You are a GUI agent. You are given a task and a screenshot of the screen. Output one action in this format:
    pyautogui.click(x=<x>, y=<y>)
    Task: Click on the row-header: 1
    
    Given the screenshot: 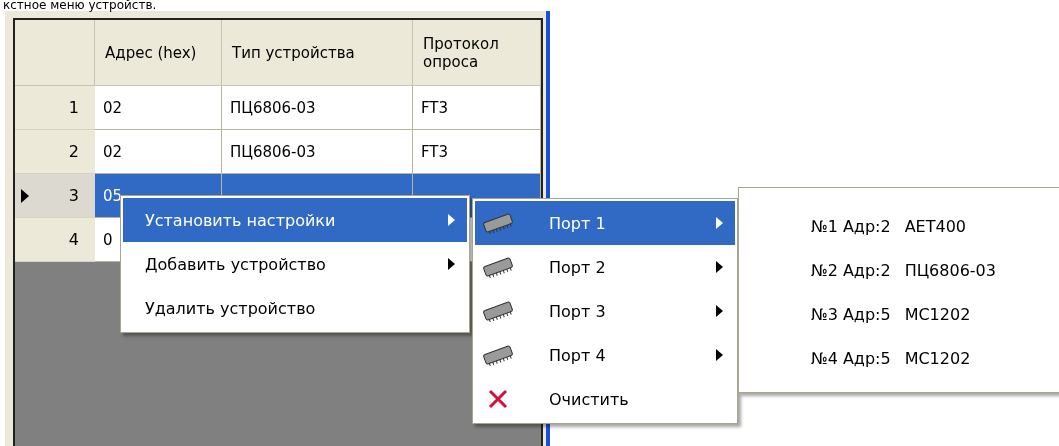 What is the action you would take?
    pyautogui.click(x=55, y=108)
    